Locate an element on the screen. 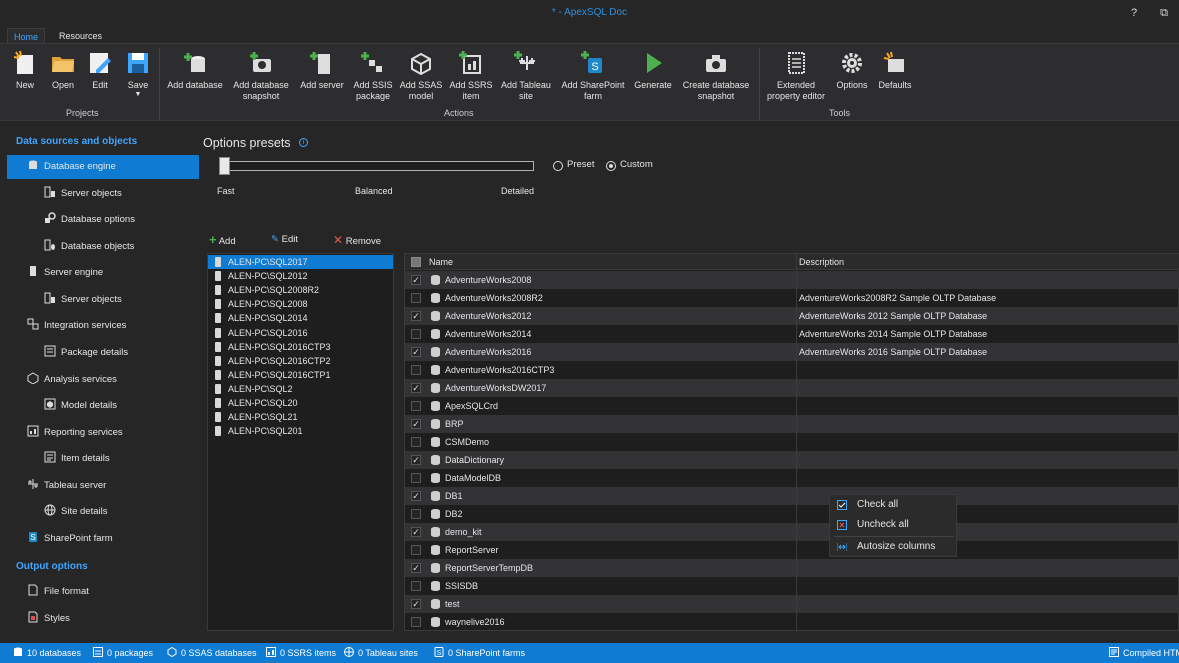  tab-resources: Resources is located at coordinates (80, 36).